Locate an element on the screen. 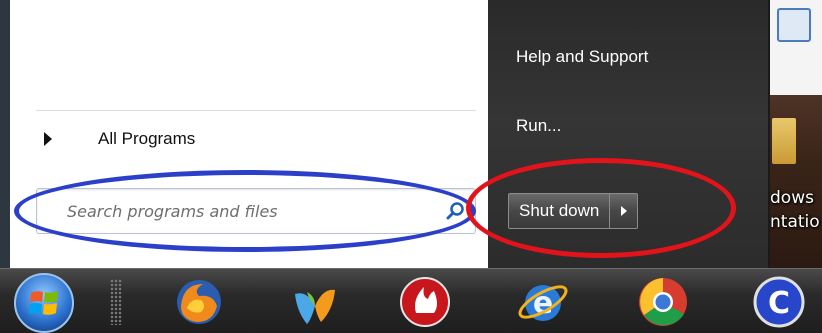 The height and width of the screenshot is (333, 822). taskbar-grip is located at coordinates (116, 302).